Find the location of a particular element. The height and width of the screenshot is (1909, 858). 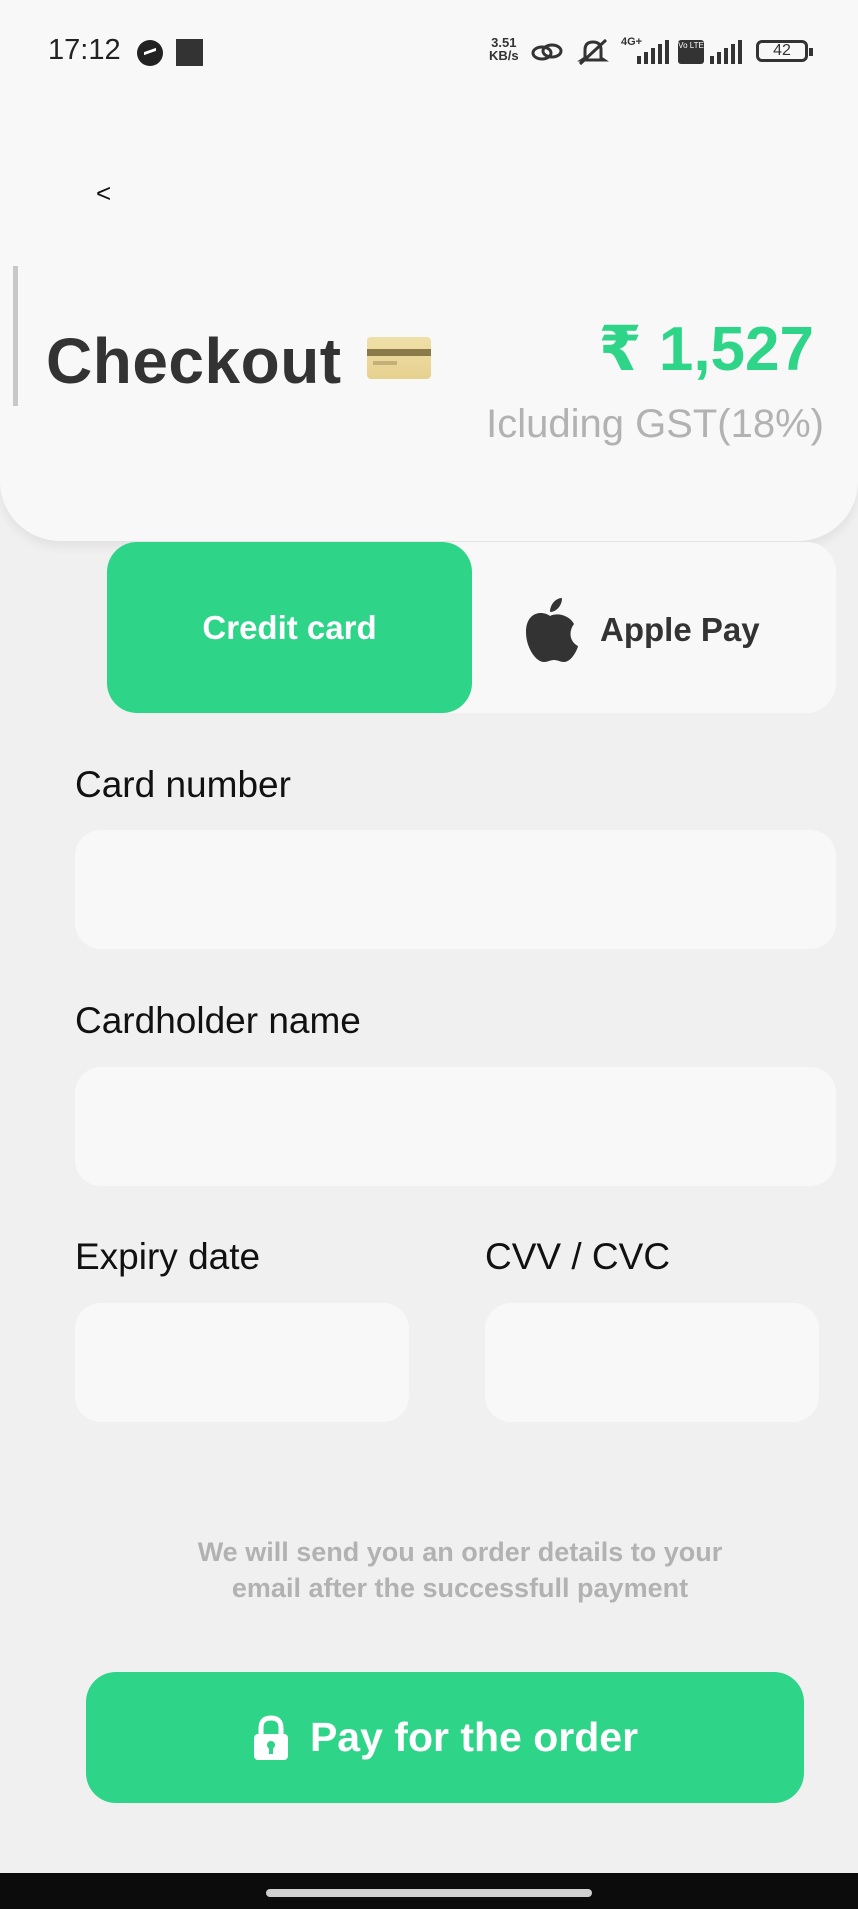

cvv-label: CVV / CVC is located at coordinates (578, 1256).